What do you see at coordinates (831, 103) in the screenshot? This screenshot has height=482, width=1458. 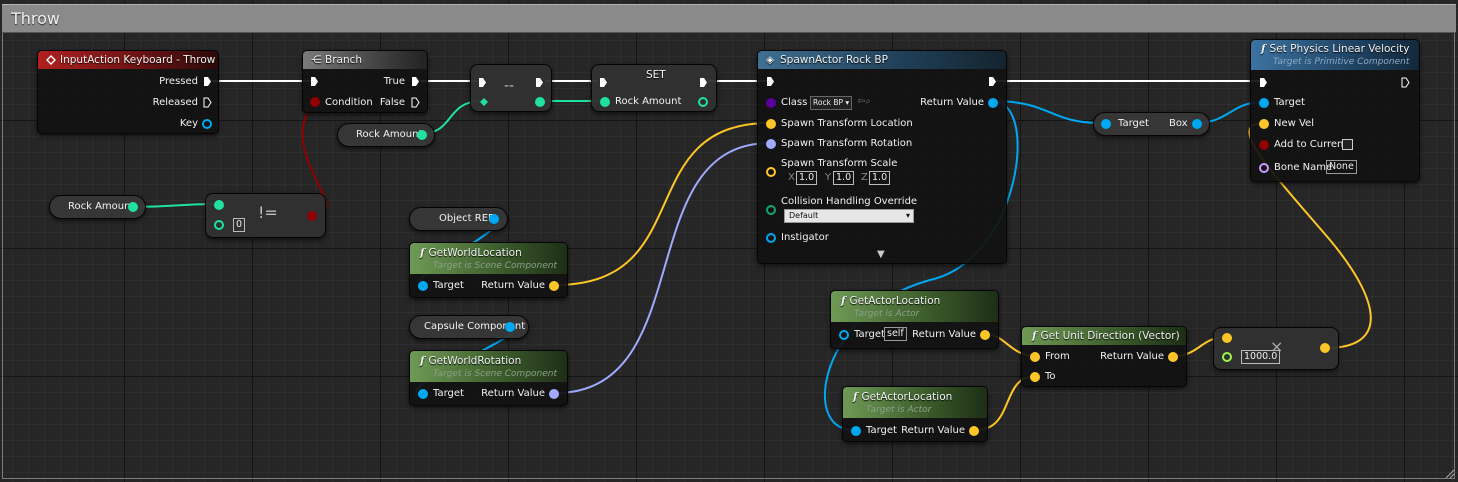 I see `class-dropdown: Rock BP ▾` at bounding box center [831, 103].